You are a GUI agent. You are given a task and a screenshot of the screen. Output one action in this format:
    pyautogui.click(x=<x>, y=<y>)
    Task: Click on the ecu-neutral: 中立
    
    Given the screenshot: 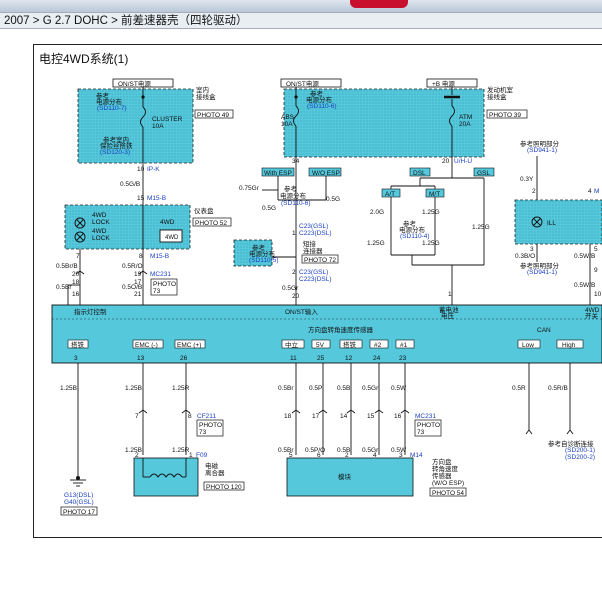 What is the action you would take?
    pyautogui.click(x=292, y=344)
    